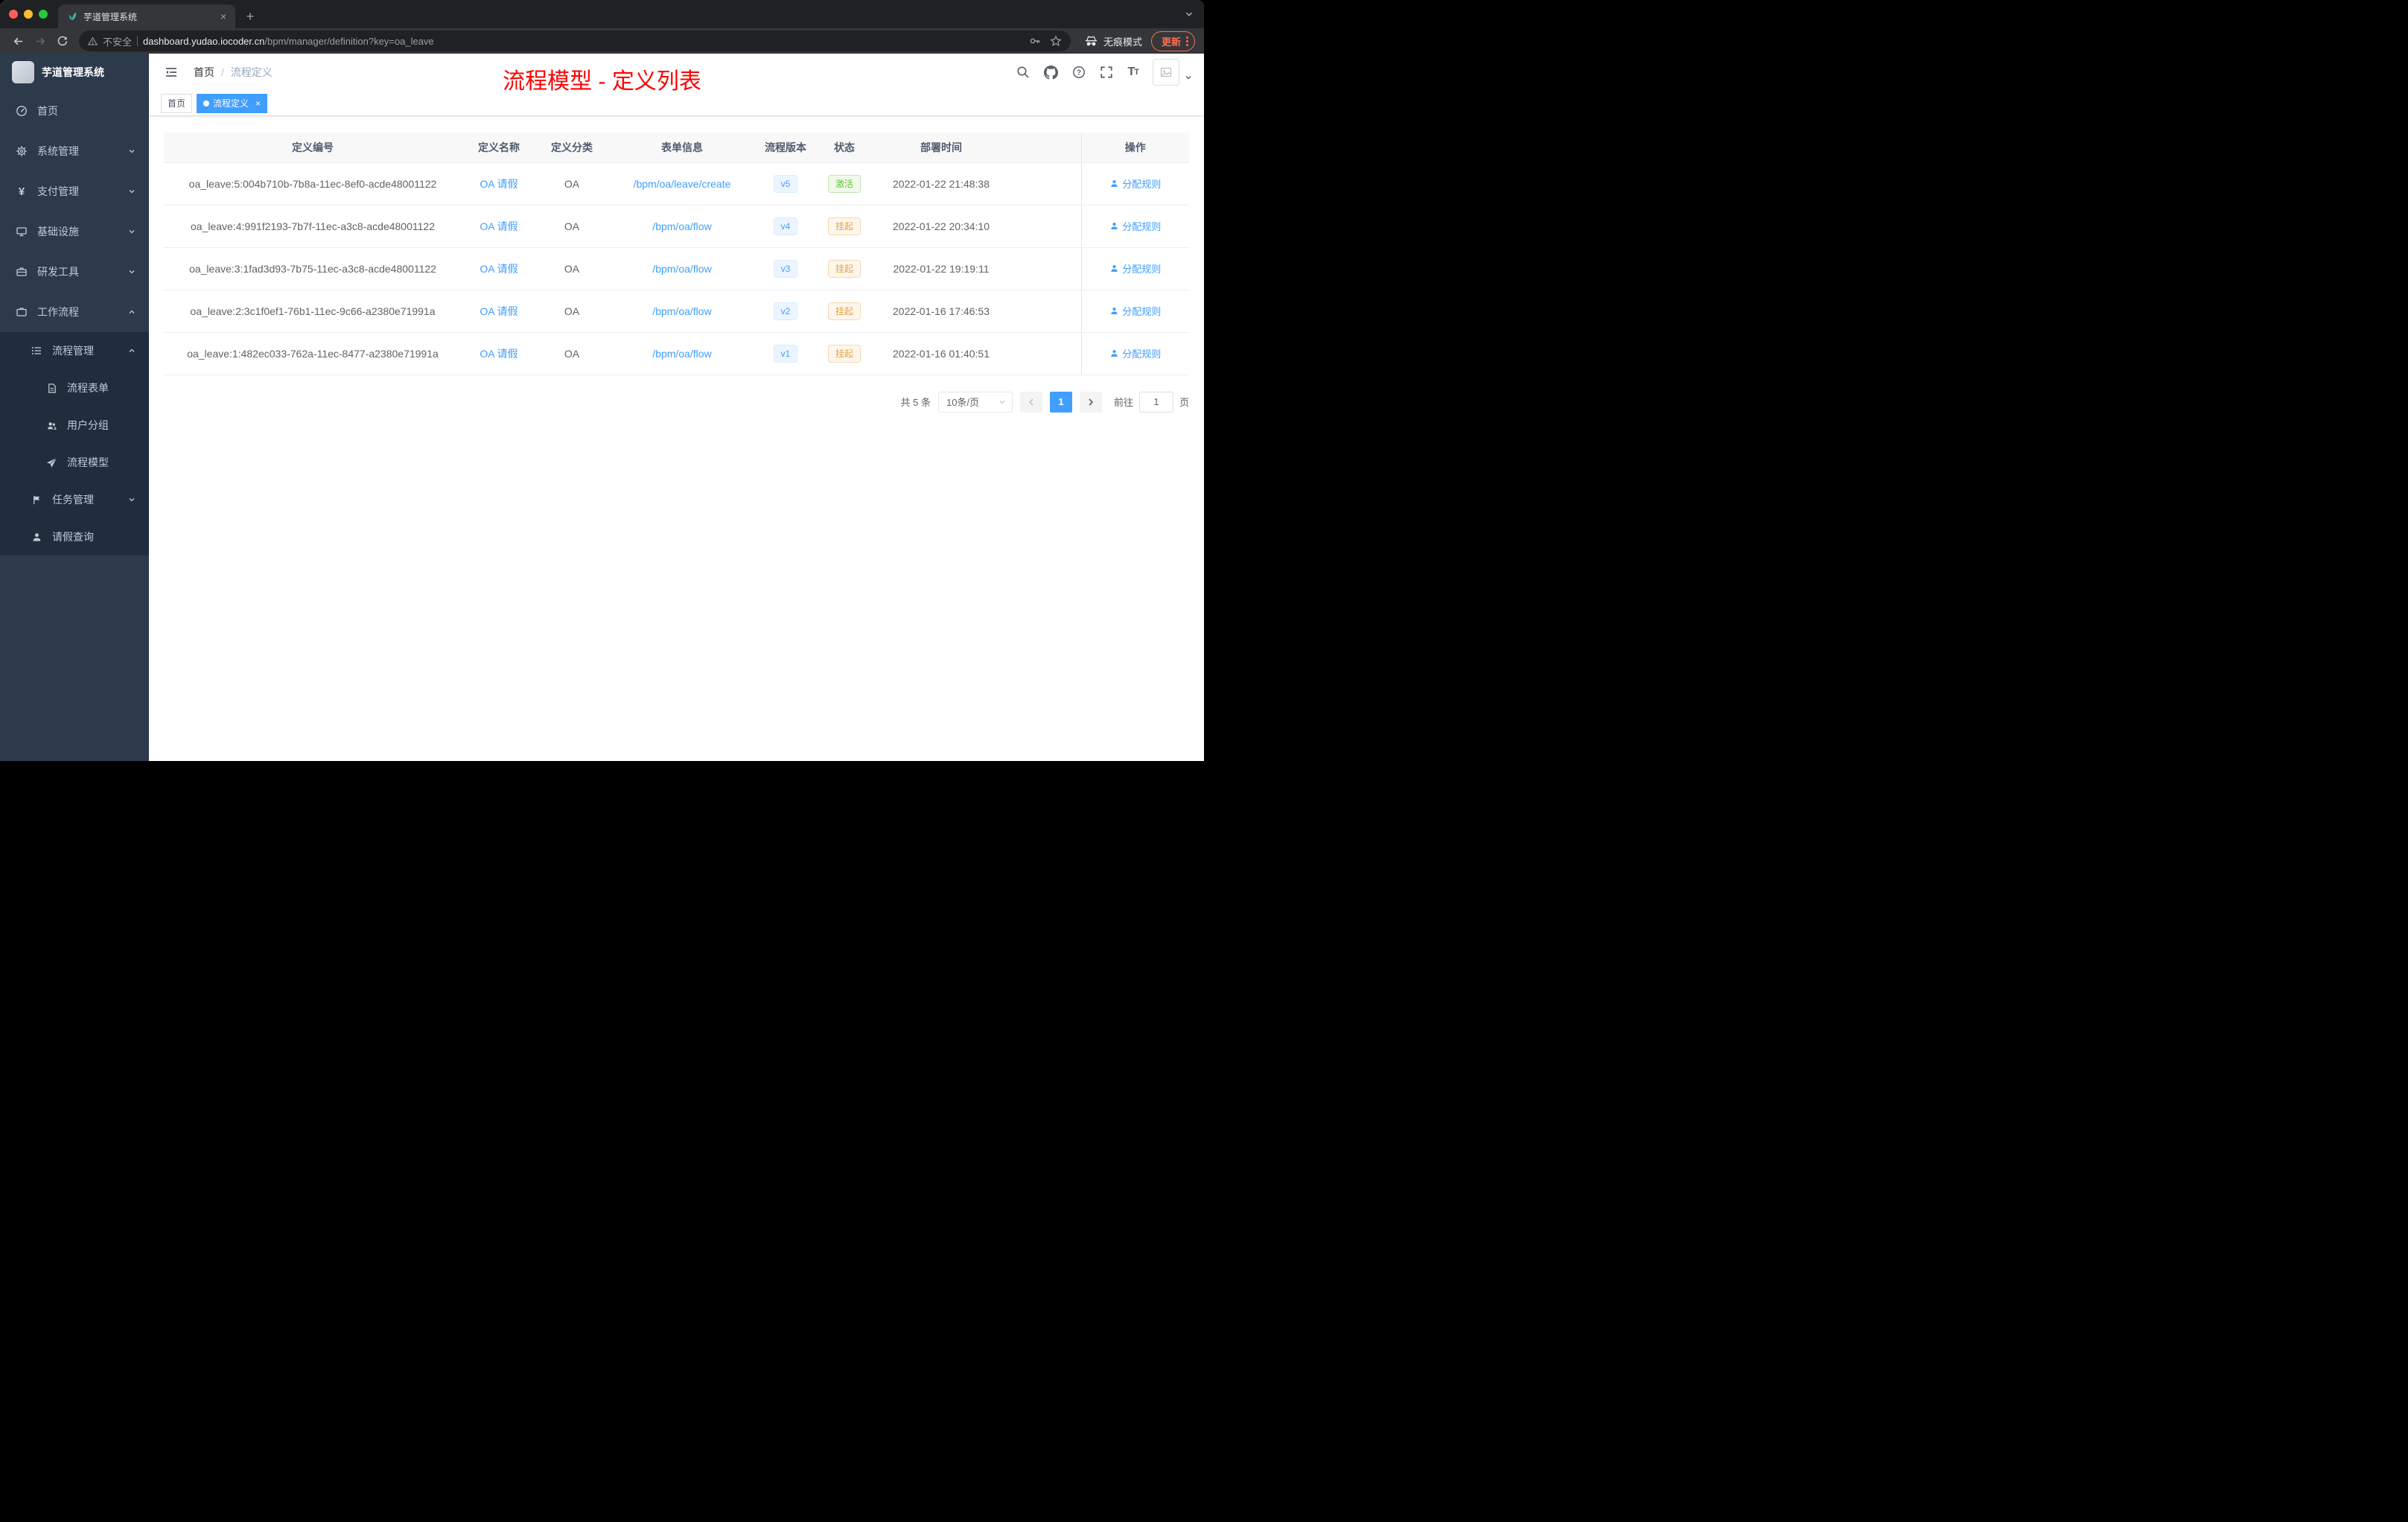  What do you see at coordinates (786, 148) in the screenshot?
I see `column-header-process-version: 流程版本` at bounding box center [786, 148].